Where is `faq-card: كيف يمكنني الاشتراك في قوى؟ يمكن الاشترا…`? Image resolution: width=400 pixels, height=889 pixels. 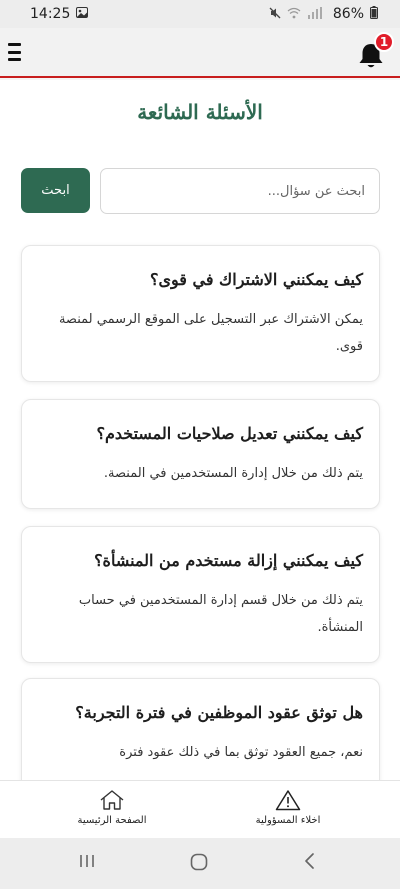 faq-card: كيف يمكنني الاشتراك في قوى؟ يمكن الاشترا… is located at coordinates (200, 313).